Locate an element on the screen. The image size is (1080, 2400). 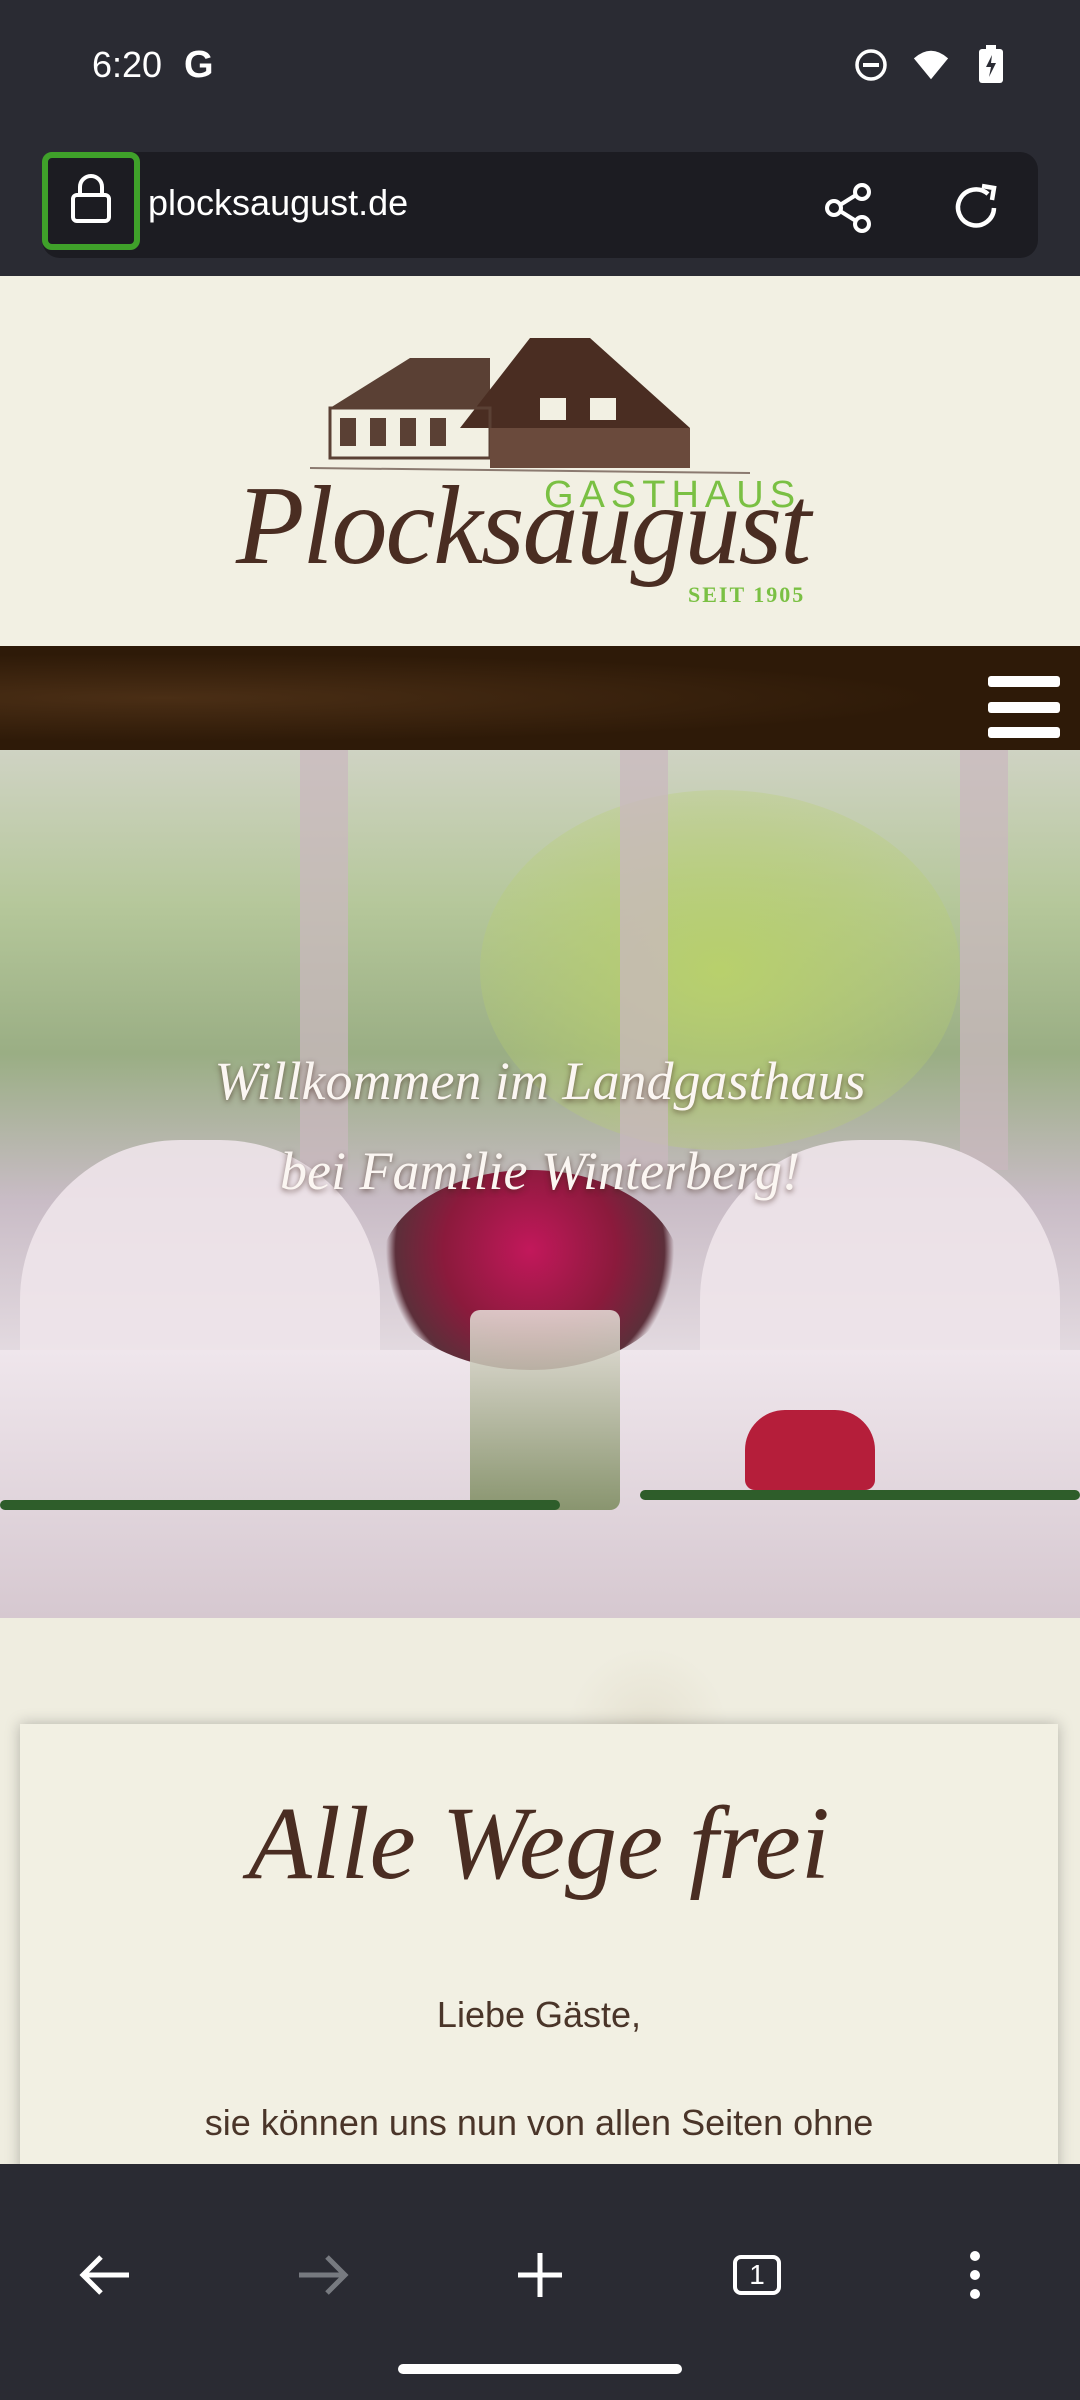
hamburger-menu-icon is located at coordinates (1024, 707).